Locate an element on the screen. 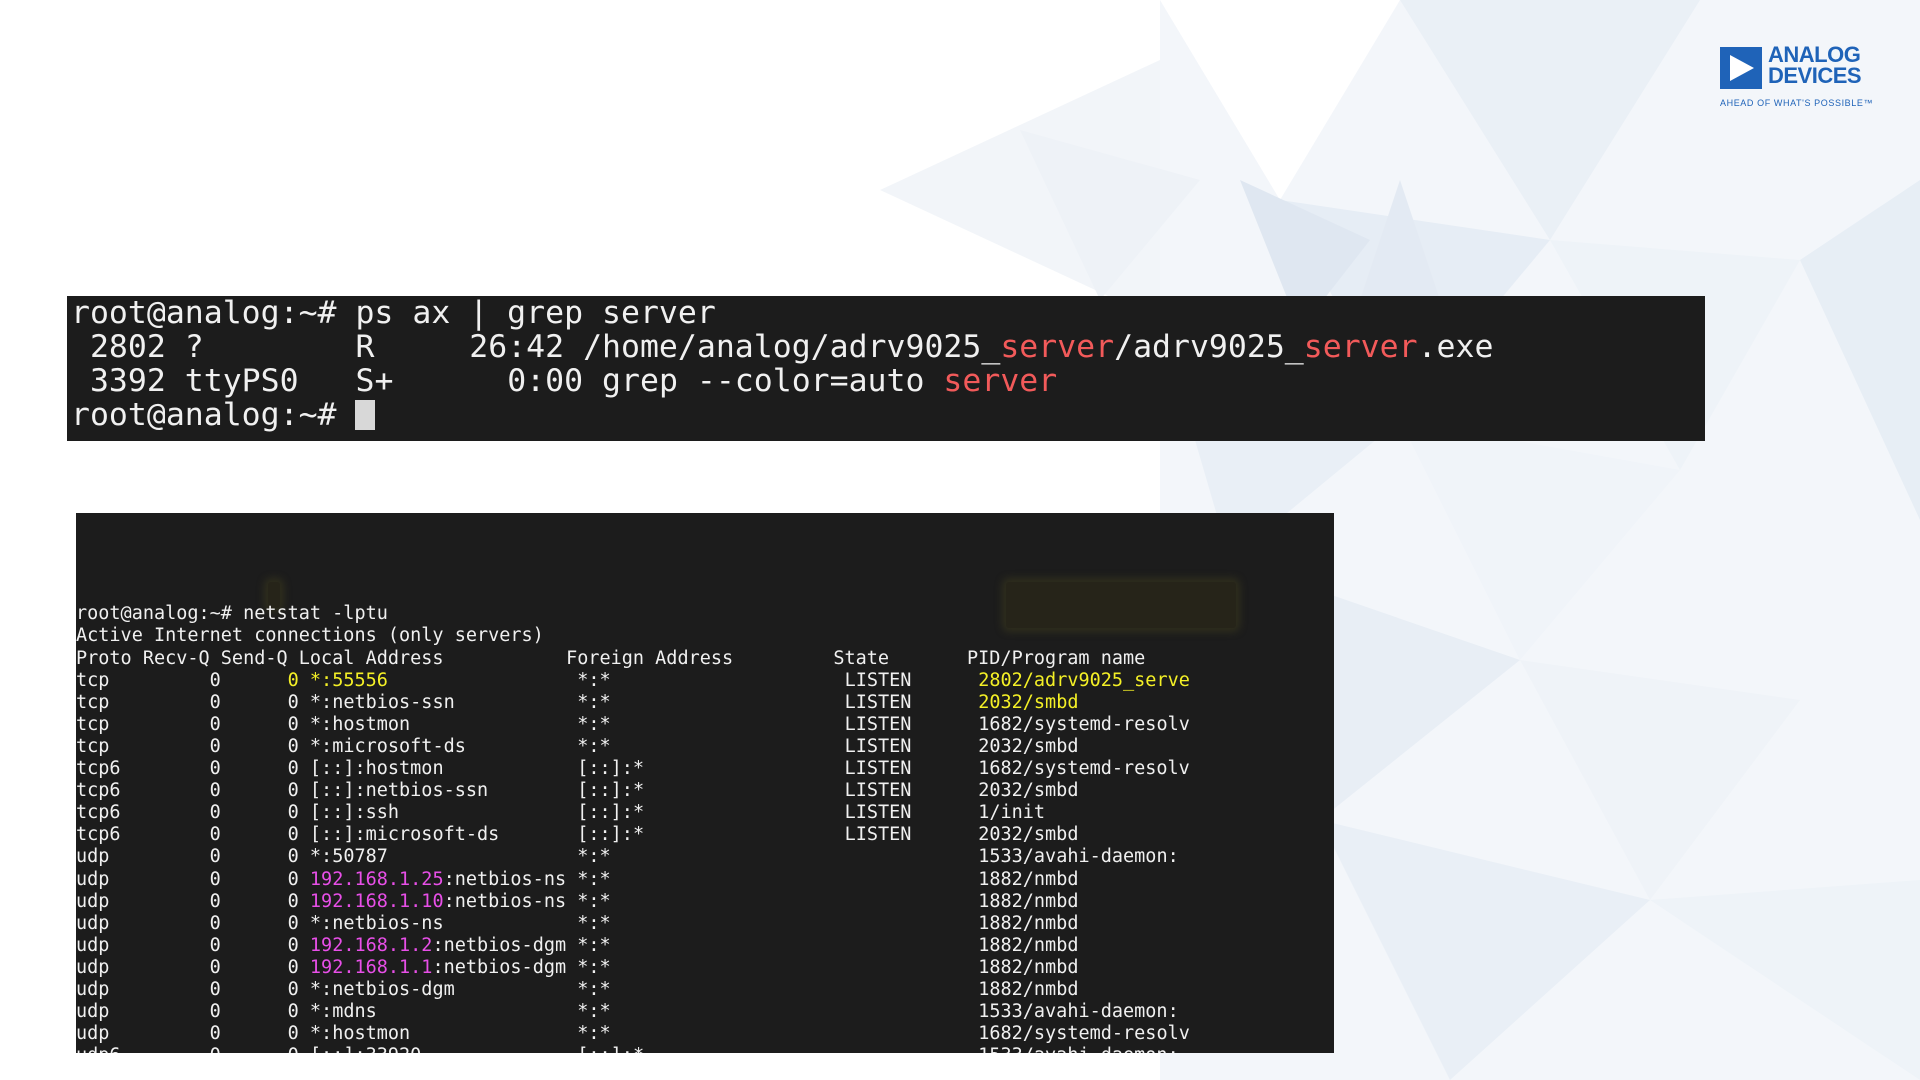 The image size is (1920, 1080). local-address-cell: [::]:ssh is located at coordinates (354, 813).